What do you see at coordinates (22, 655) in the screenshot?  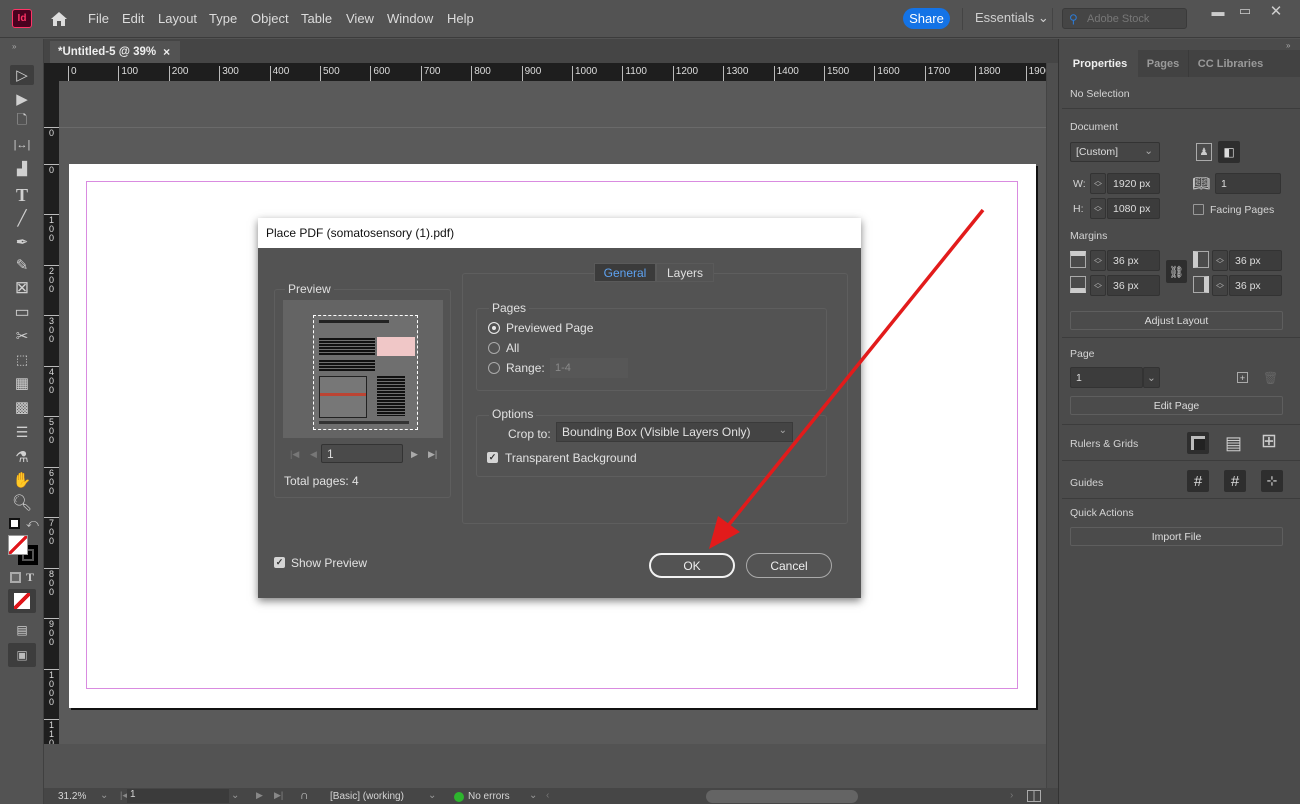 I see `preview-mode-icon: ▣` at bounding box center [22, 655].